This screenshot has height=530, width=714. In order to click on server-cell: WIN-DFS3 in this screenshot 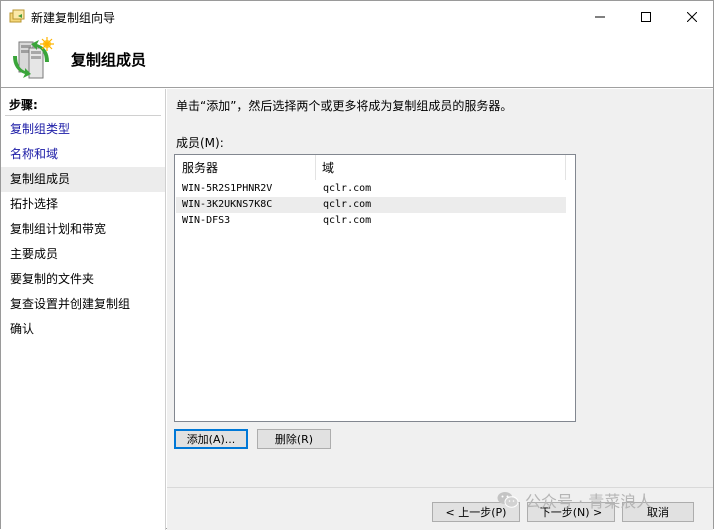, I will do `click(206, 220)`.